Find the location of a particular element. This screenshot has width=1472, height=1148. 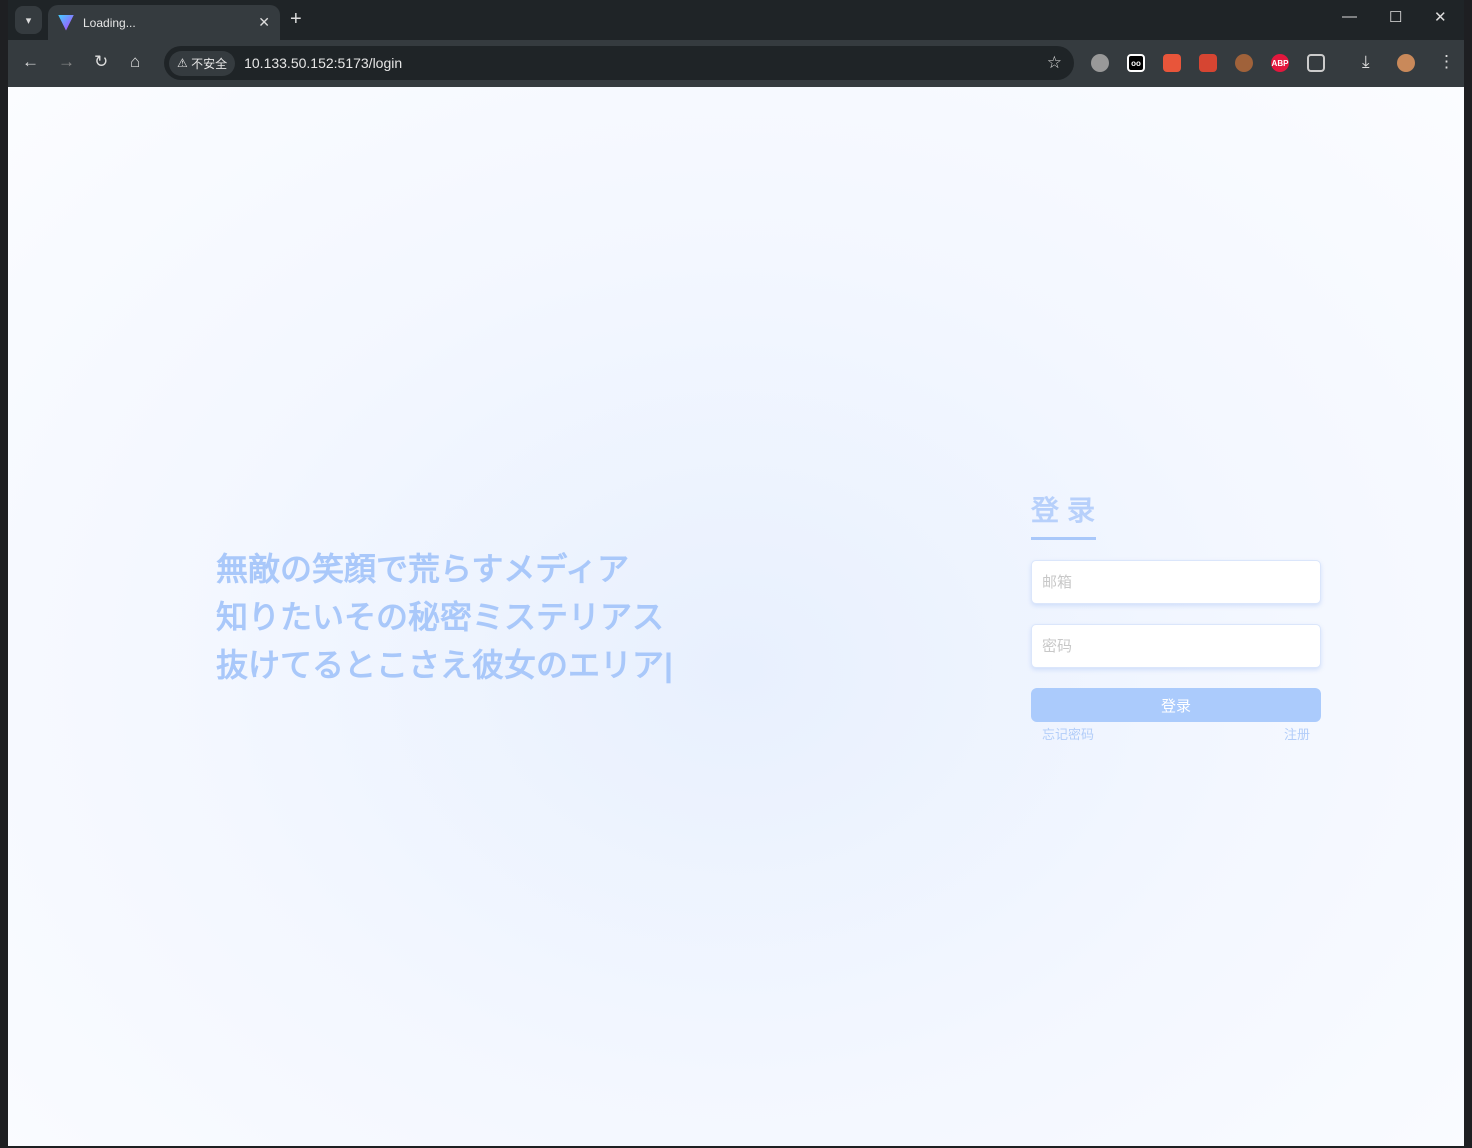

bookmark-star-icon: ☆ is located at coordinates (1054, 63).